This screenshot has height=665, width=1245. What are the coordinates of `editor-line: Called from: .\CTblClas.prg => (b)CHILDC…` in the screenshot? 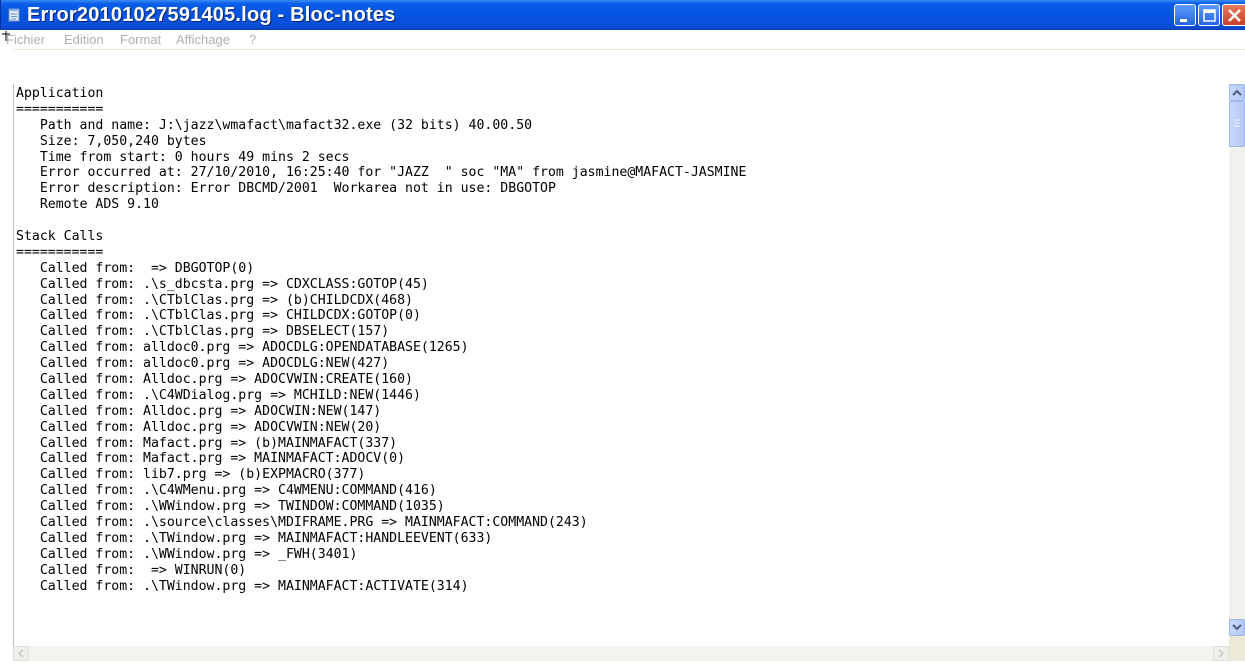 It's located at (214, 300).